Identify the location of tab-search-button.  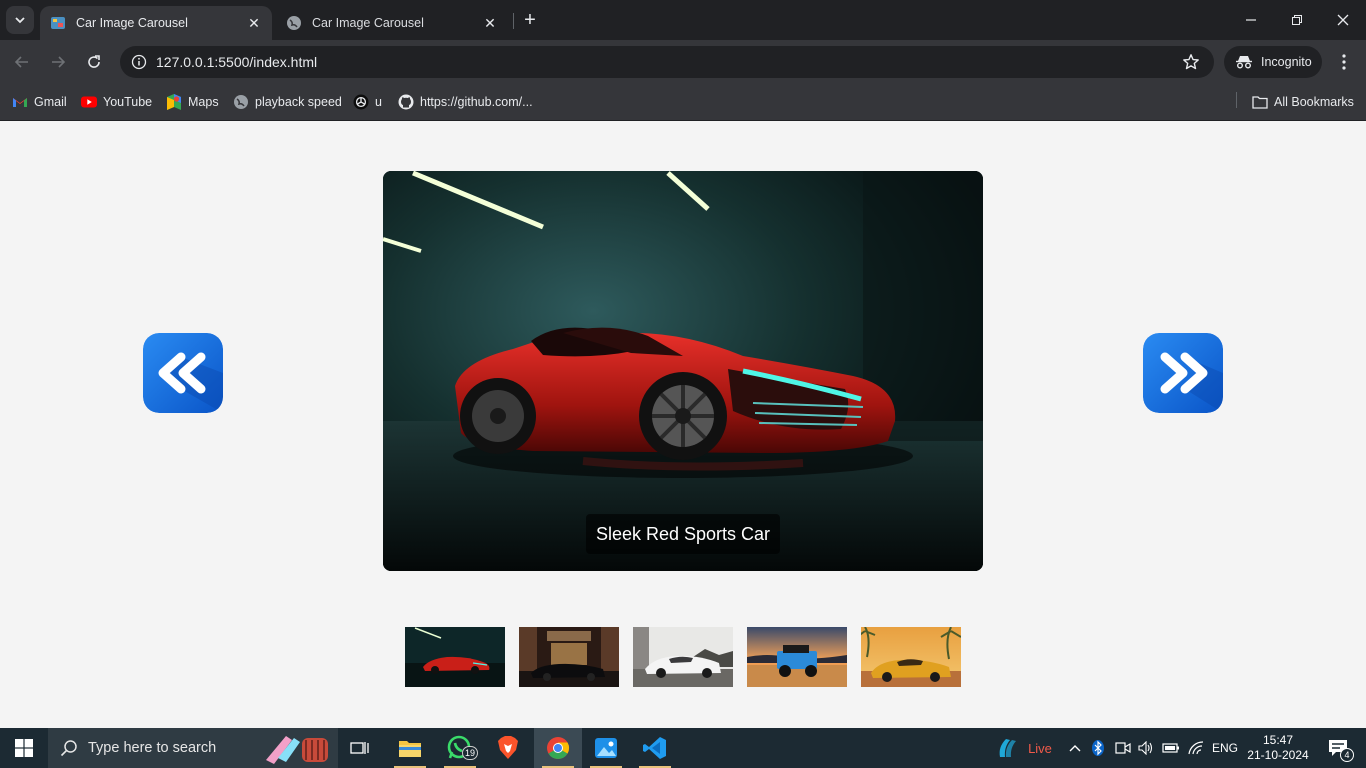
(20, 20).